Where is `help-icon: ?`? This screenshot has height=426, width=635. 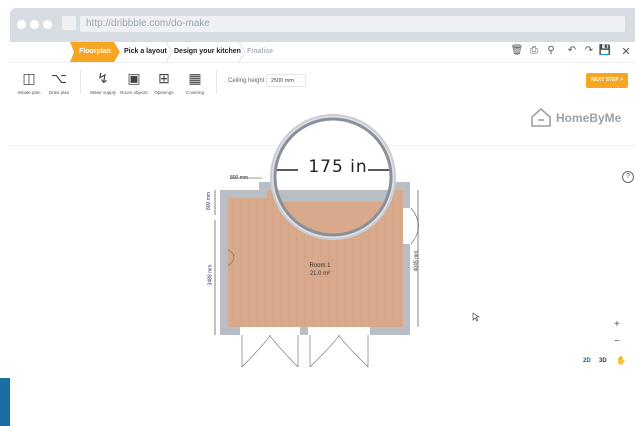
help-icon: ? is located at coordinates (628, 177).